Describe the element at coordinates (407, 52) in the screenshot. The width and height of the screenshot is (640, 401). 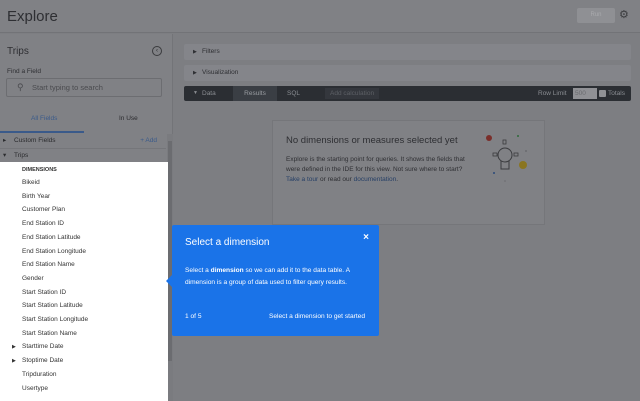
I see `filters-section: ▶ Filters` at that location.